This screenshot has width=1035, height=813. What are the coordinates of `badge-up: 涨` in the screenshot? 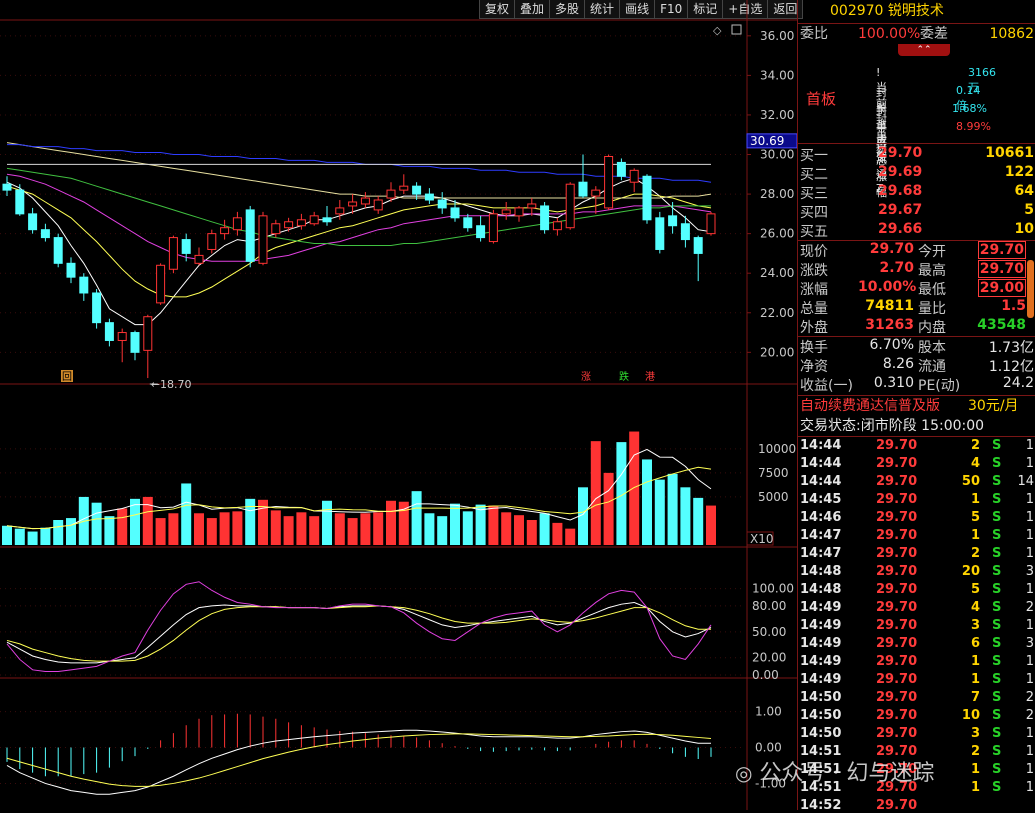 It's located at (586, 377).